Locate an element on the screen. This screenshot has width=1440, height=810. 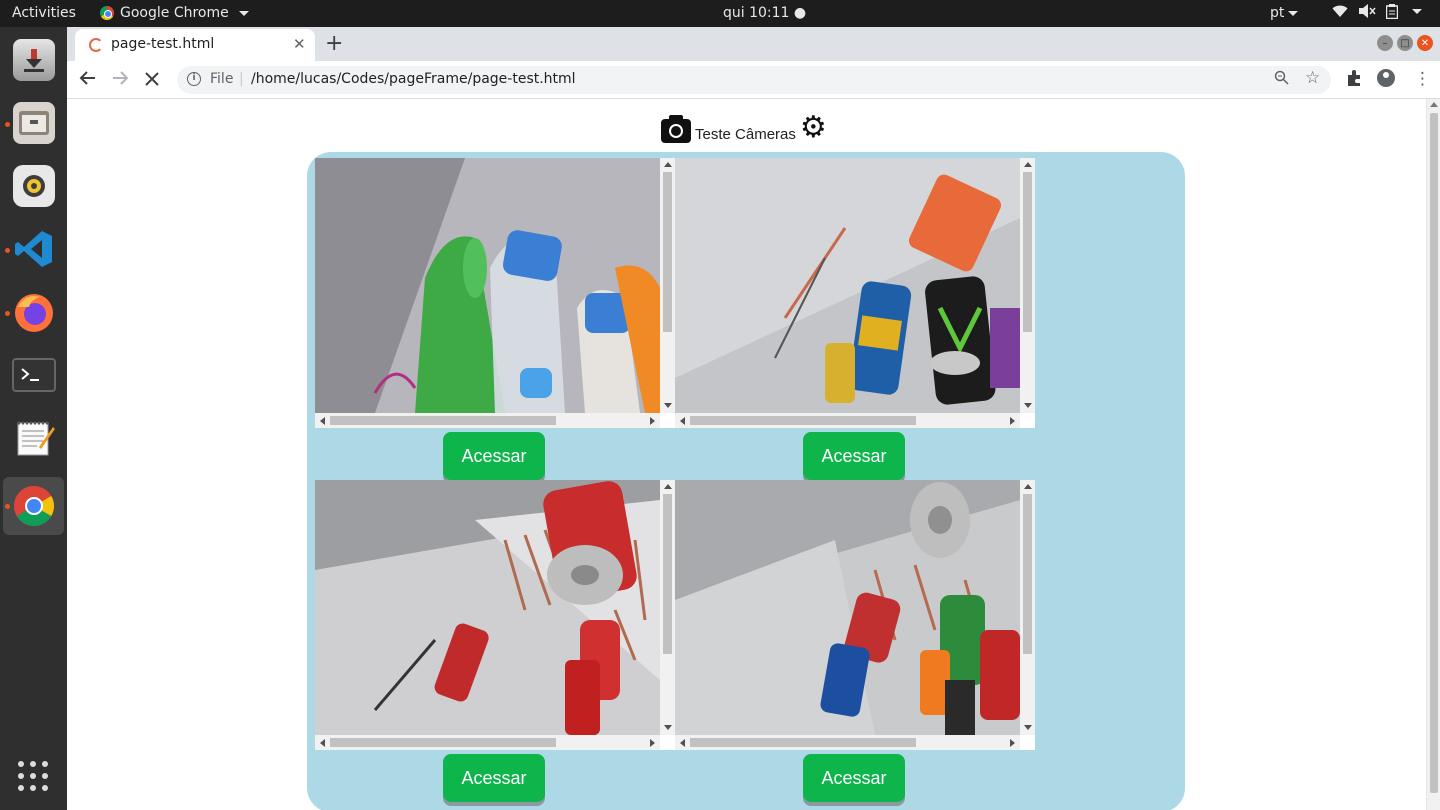
bookmark-star-icon: ☆ is located at coordinates (1312, 78).